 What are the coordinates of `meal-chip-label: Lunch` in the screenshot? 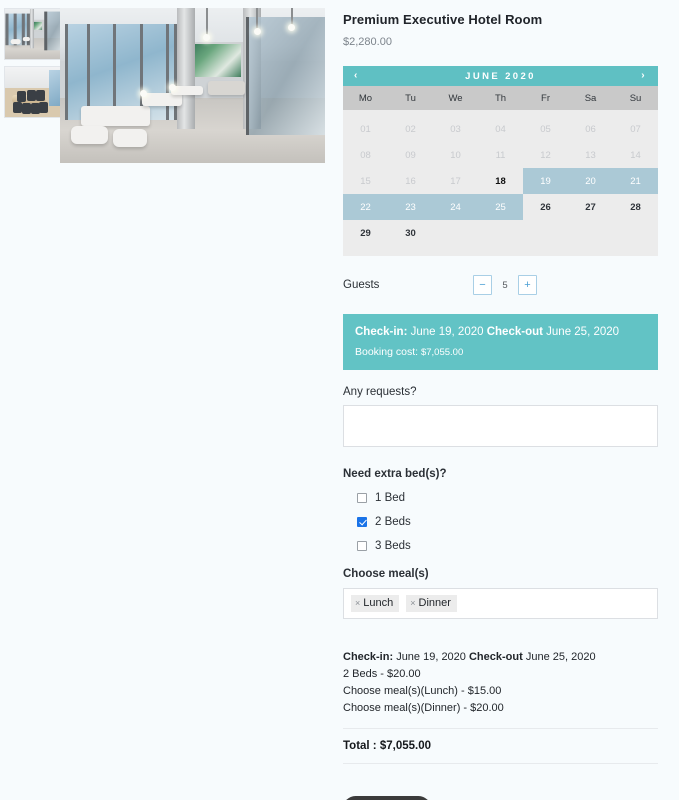 It's located at (378, 602).